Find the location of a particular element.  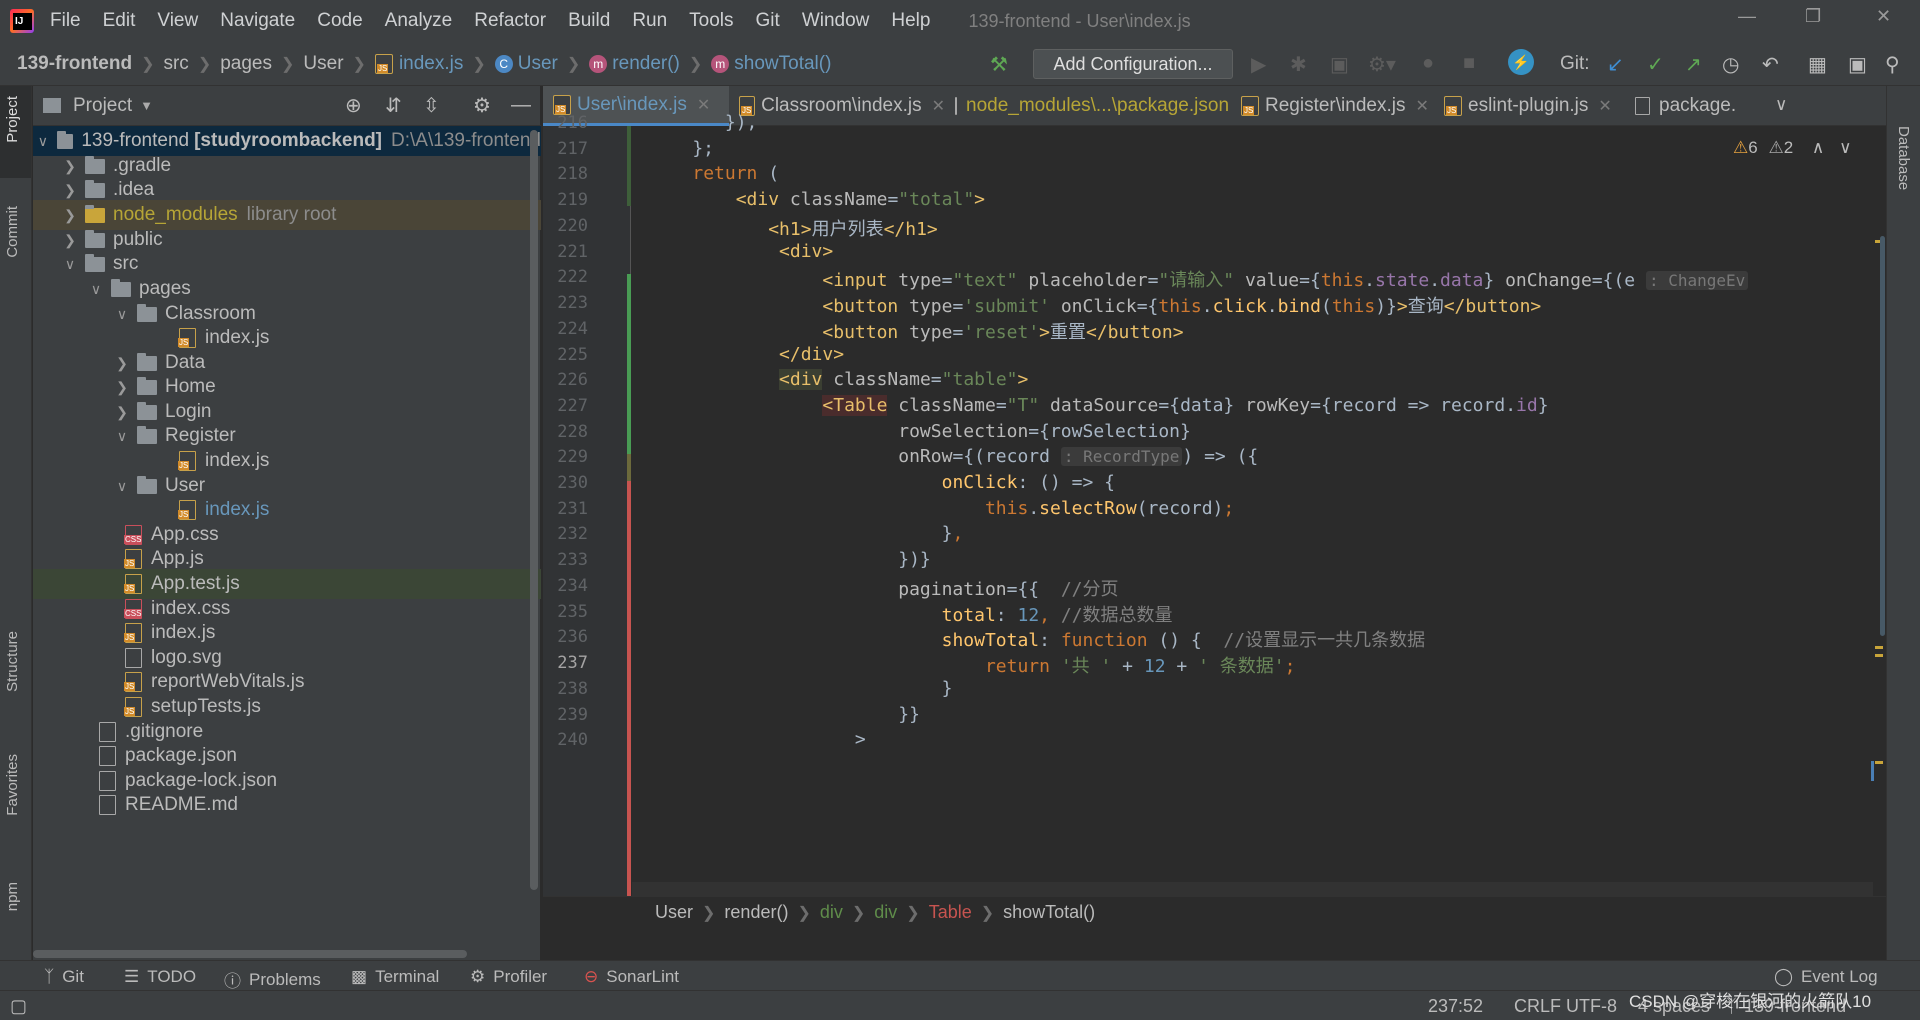

breadcrumb-file: index.js is located at coordinates (431, 64).